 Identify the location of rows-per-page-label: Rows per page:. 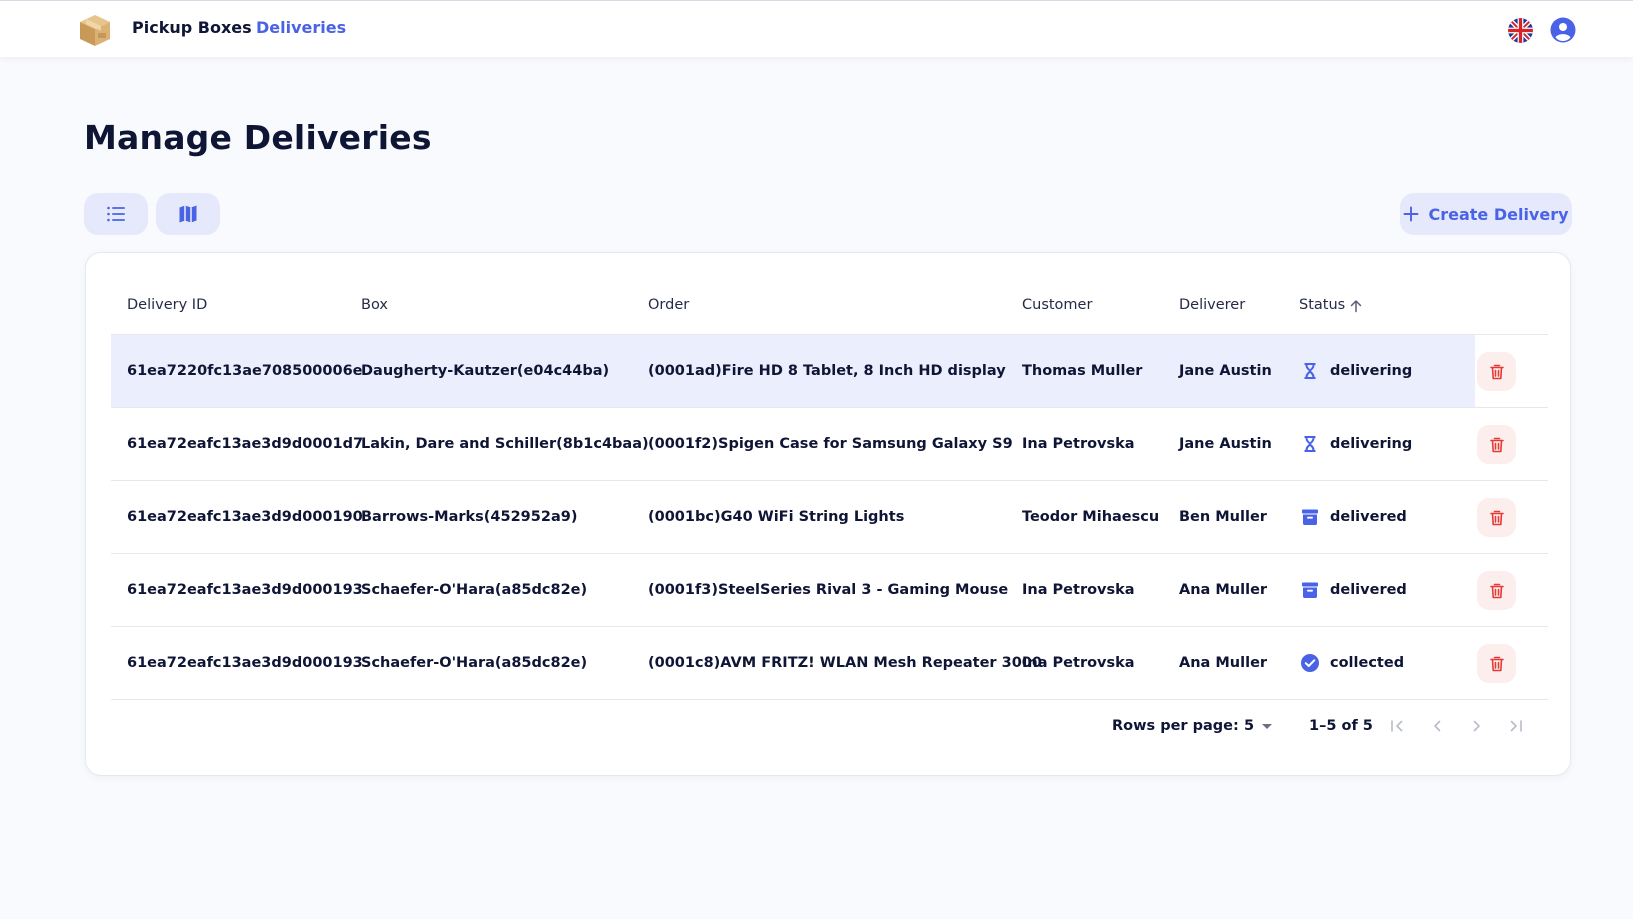
(1175, 726).